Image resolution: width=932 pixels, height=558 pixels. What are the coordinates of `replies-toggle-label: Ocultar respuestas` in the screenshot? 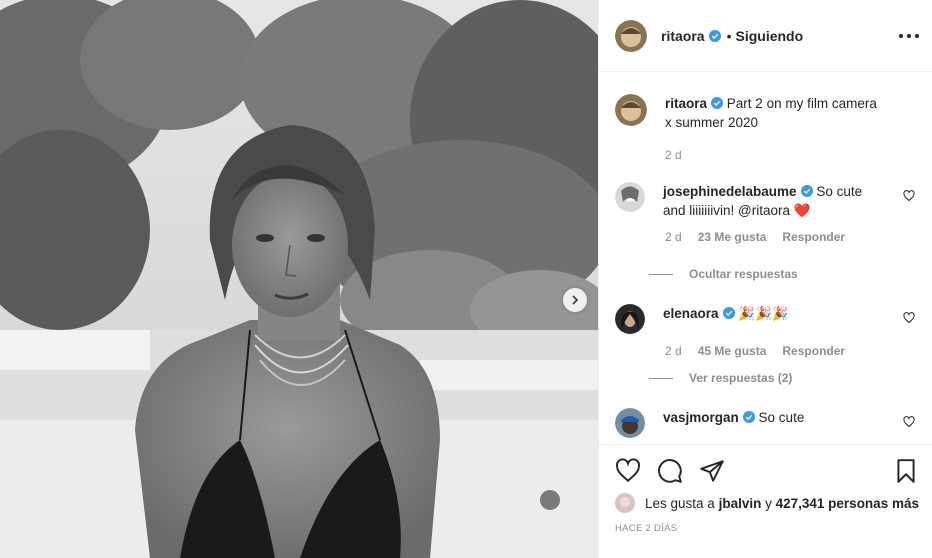 It's located at (743, 274).